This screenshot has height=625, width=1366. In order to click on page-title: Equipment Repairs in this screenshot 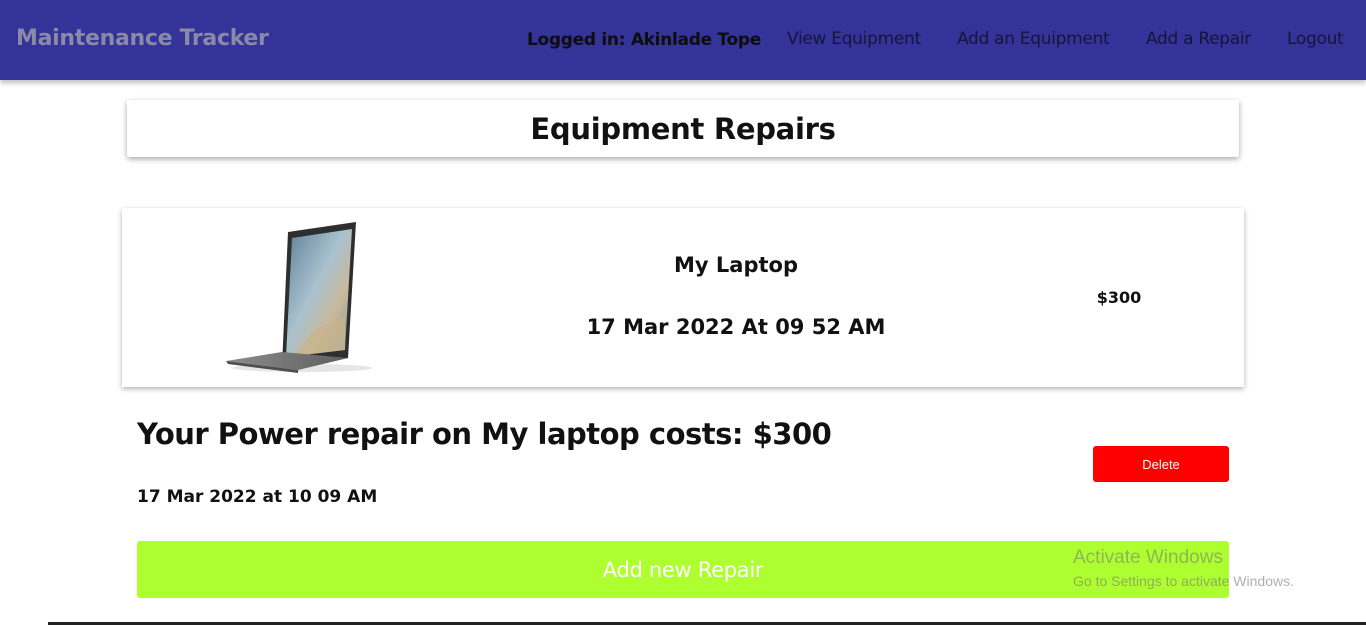, I will do `click(683, 128)`.